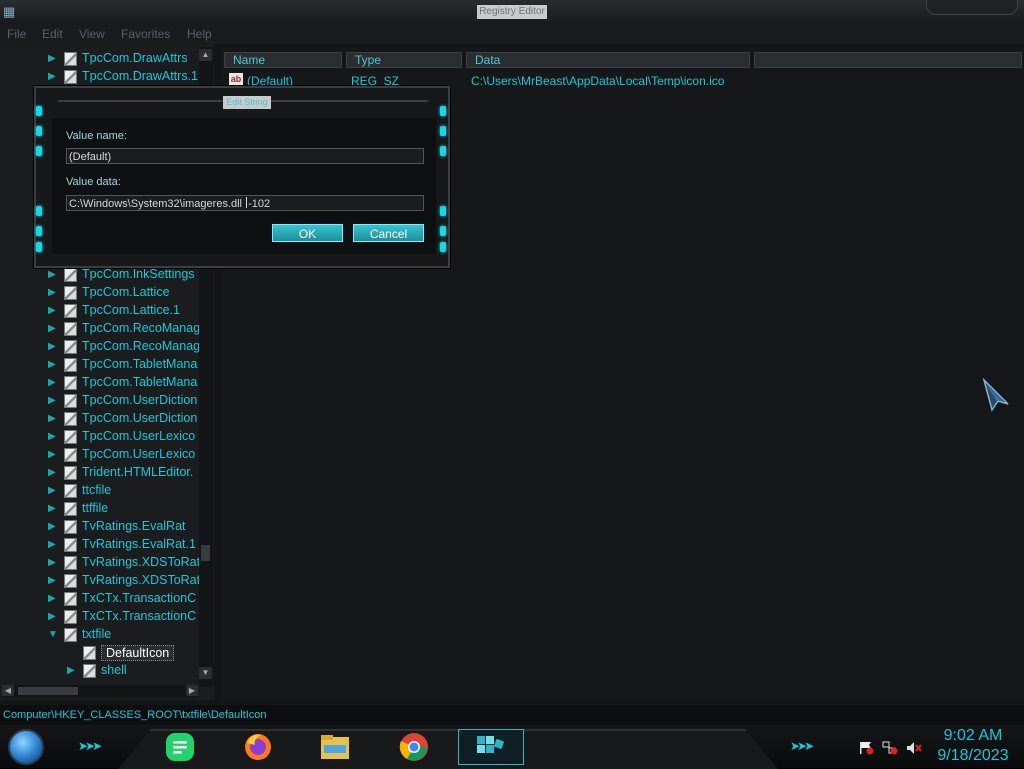  What do you see at coordinates (866, 748) in the screenshot?
I see `action-center-flag-icon` at bounding box center [866, 748].